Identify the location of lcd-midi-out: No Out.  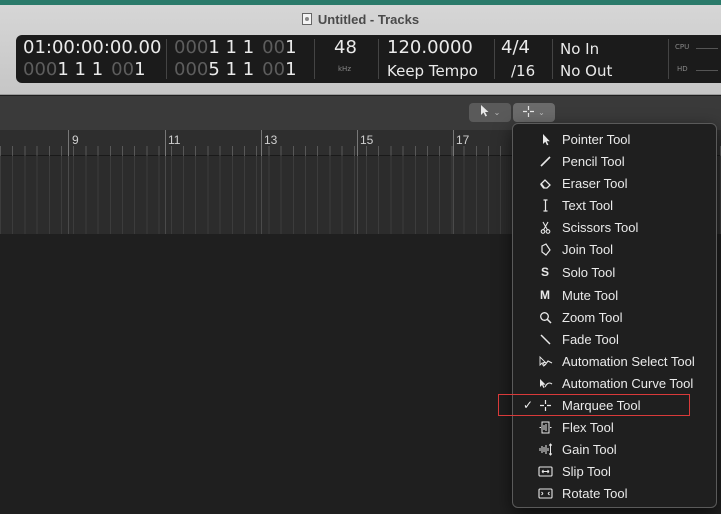
(586, 71).